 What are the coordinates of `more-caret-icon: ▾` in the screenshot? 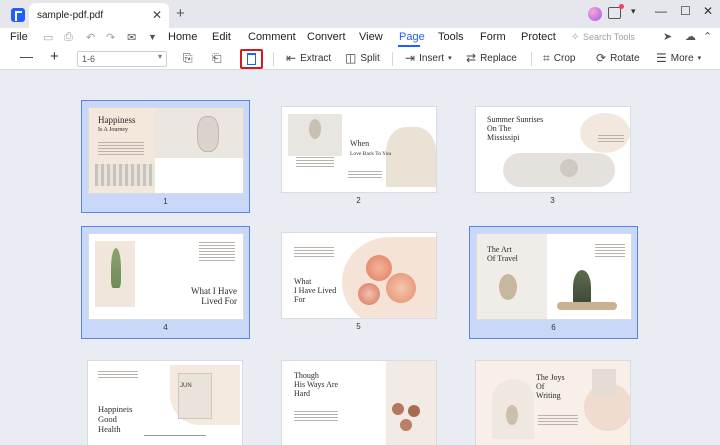 It's located at (699, 58).